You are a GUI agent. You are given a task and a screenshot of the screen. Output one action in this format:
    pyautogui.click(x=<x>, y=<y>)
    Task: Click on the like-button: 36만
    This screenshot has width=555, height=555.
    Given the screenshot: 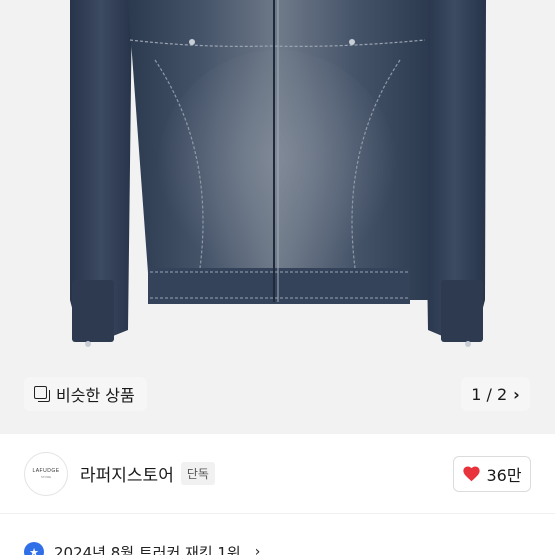 What is the action you would take?
    pyautogui.click(x=492, y=473)
    